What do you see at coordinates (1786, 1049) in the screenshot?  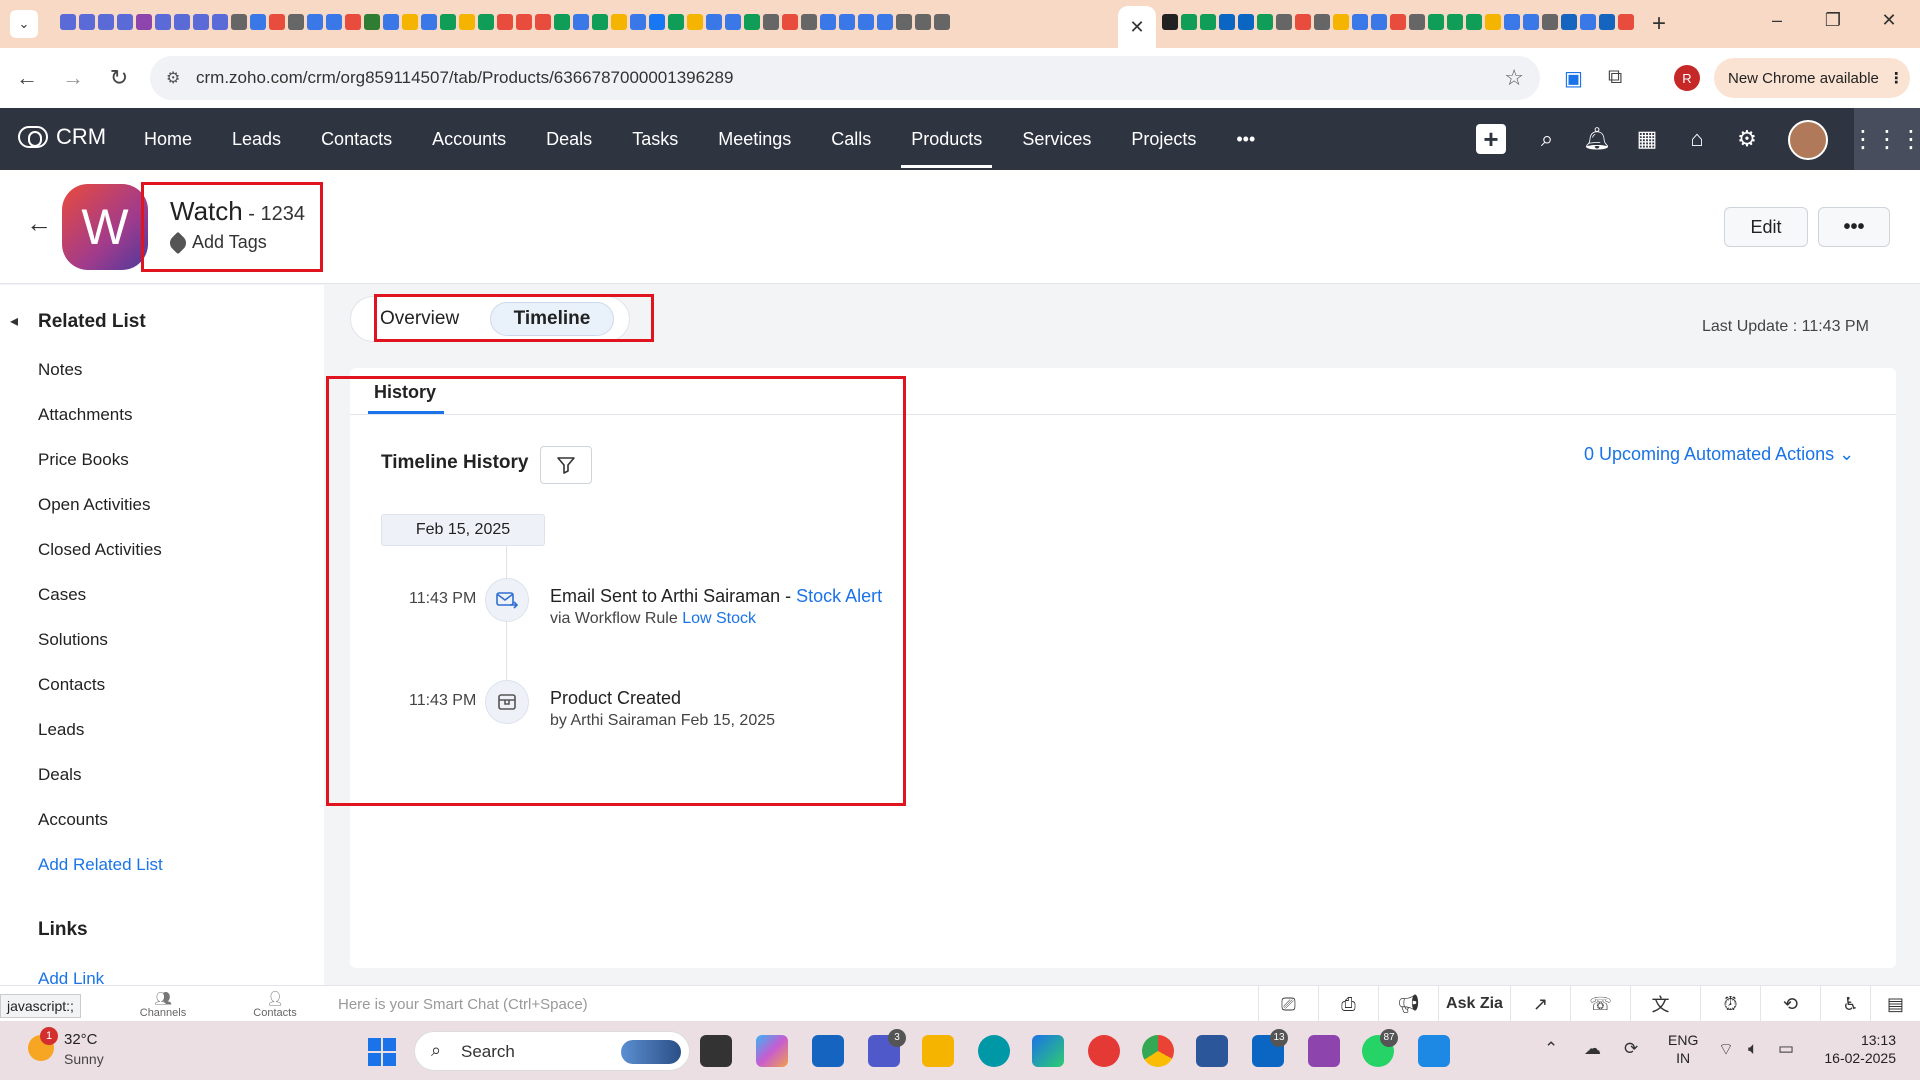 I see `battery-icon: ▭` at bounding box center [1786, 1049].